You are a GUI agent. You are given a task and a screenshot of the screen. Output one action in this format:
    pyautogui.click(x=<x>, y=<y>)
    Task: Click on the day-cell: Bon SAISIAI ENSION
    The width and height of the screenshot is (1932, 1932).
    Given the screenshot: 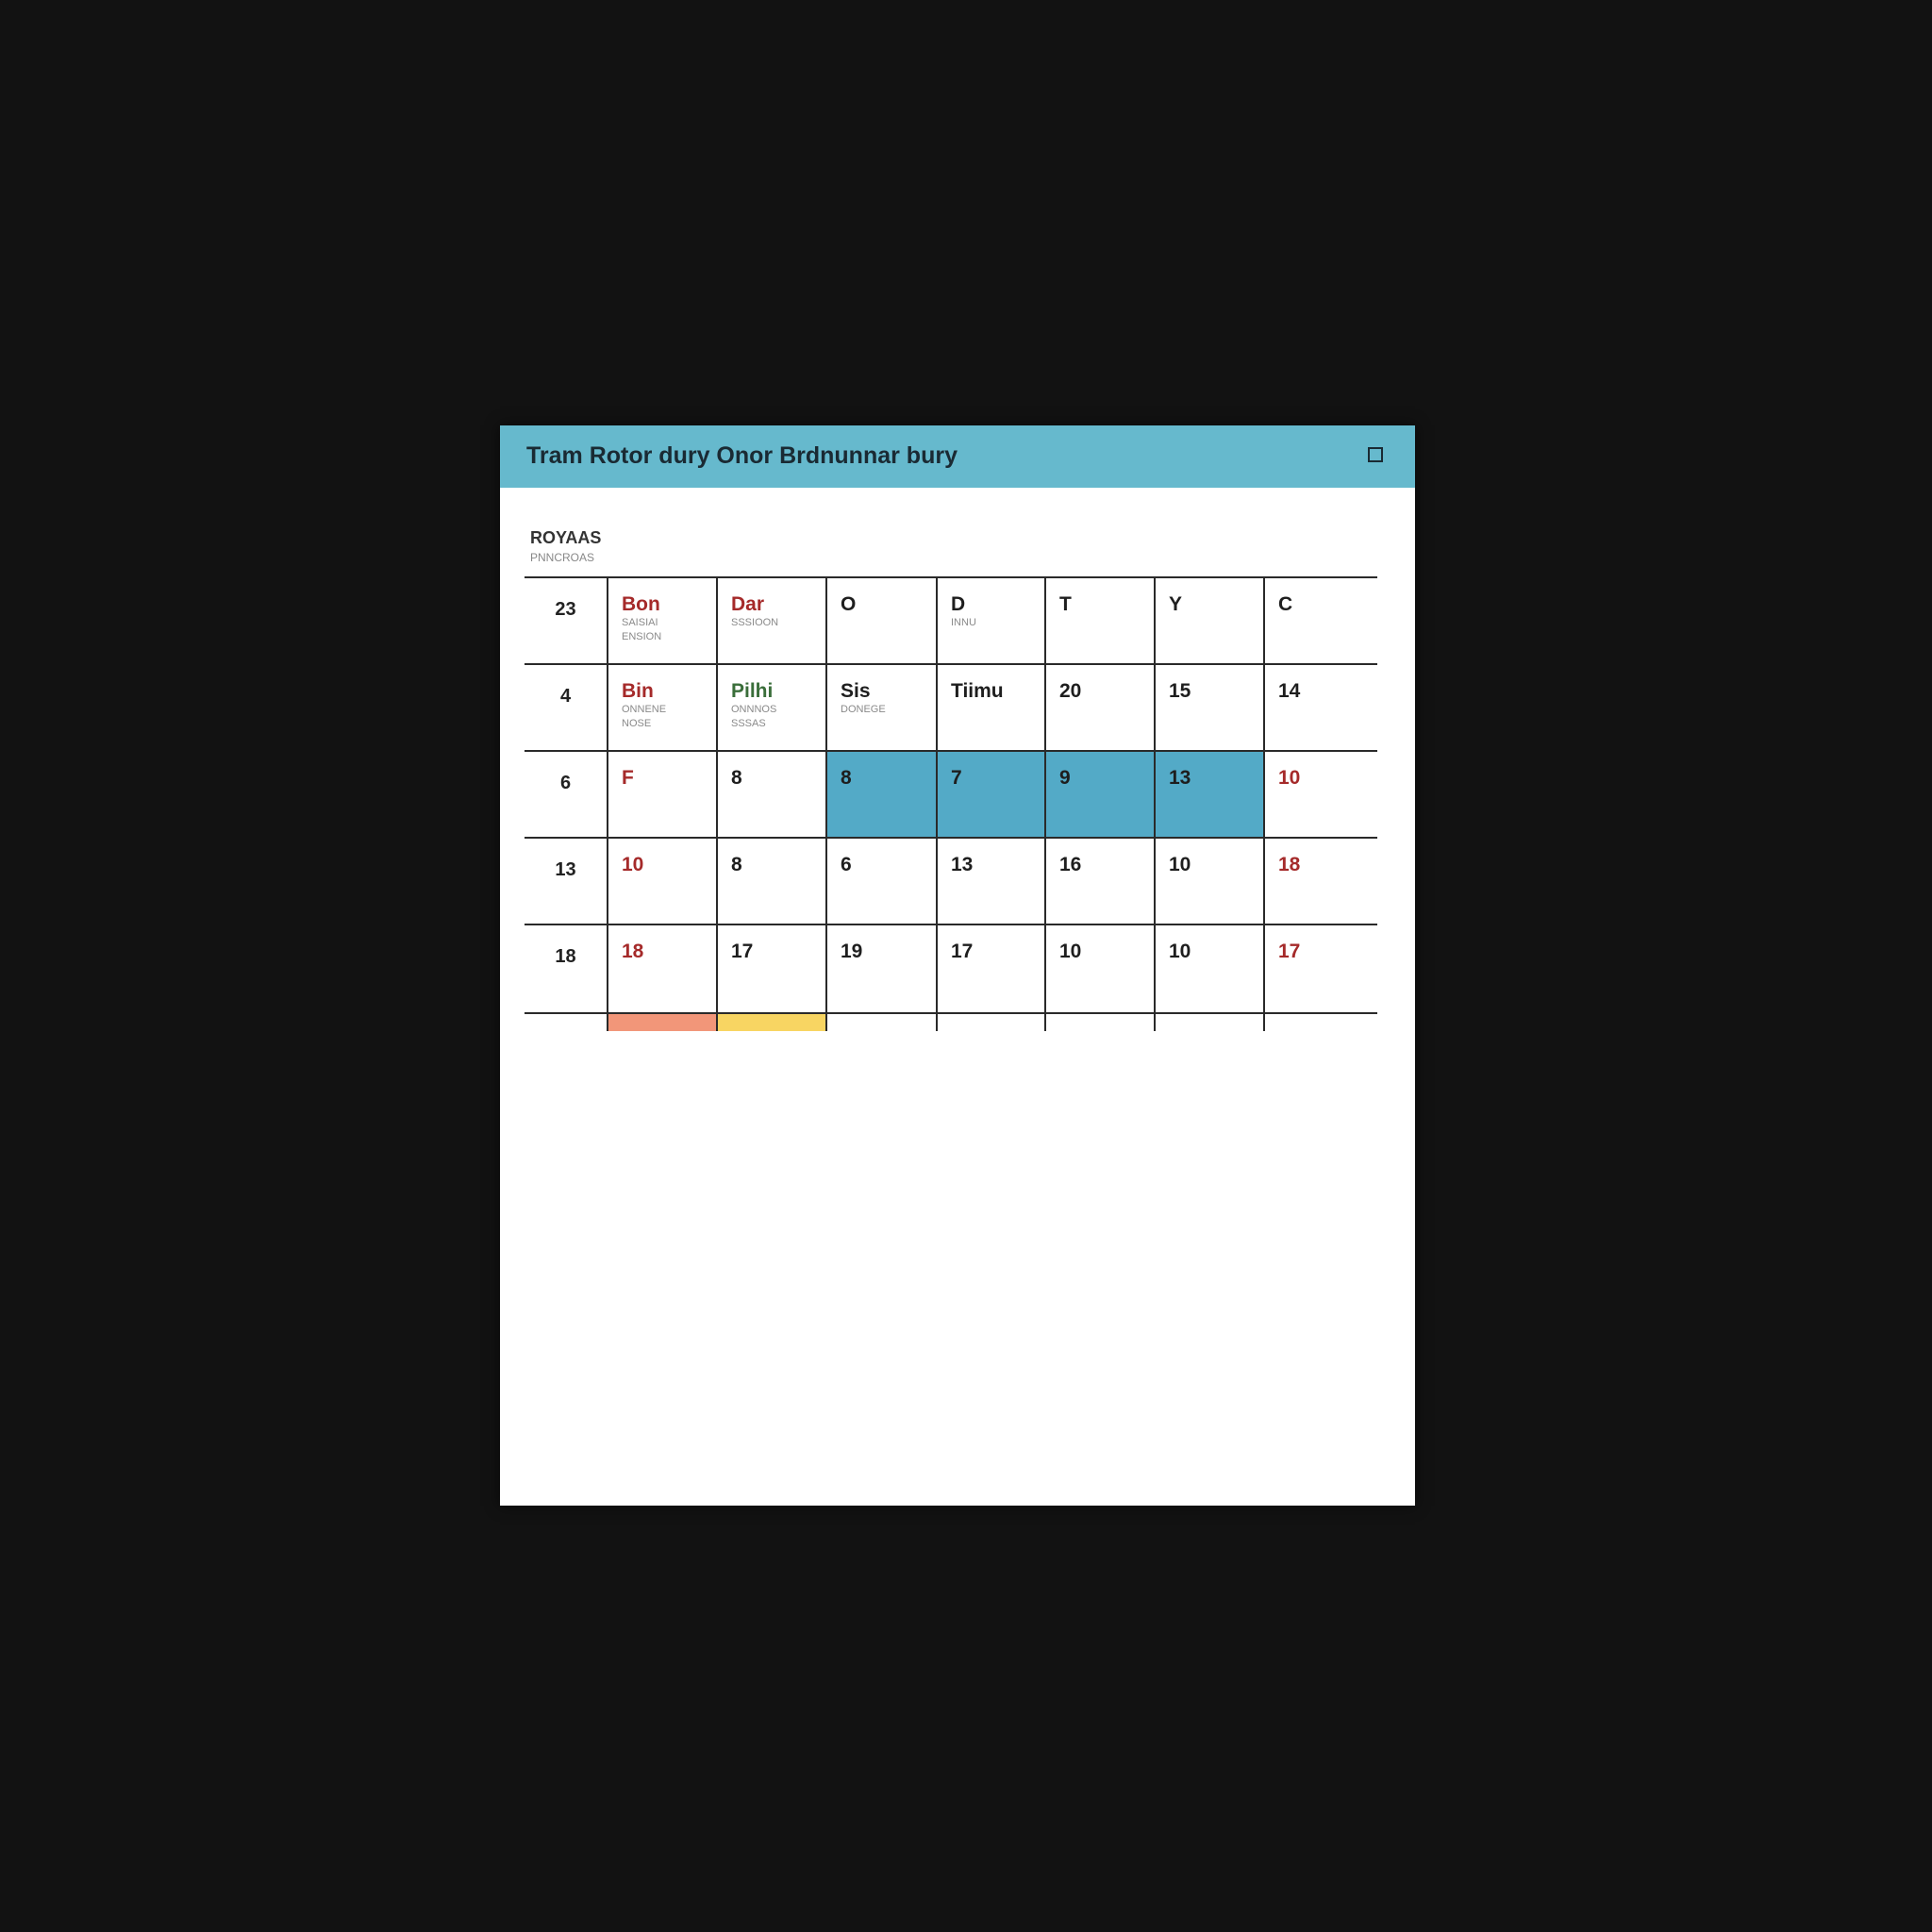 What is the action you would take?
    pyautogui.click(x=661, y=621)
    